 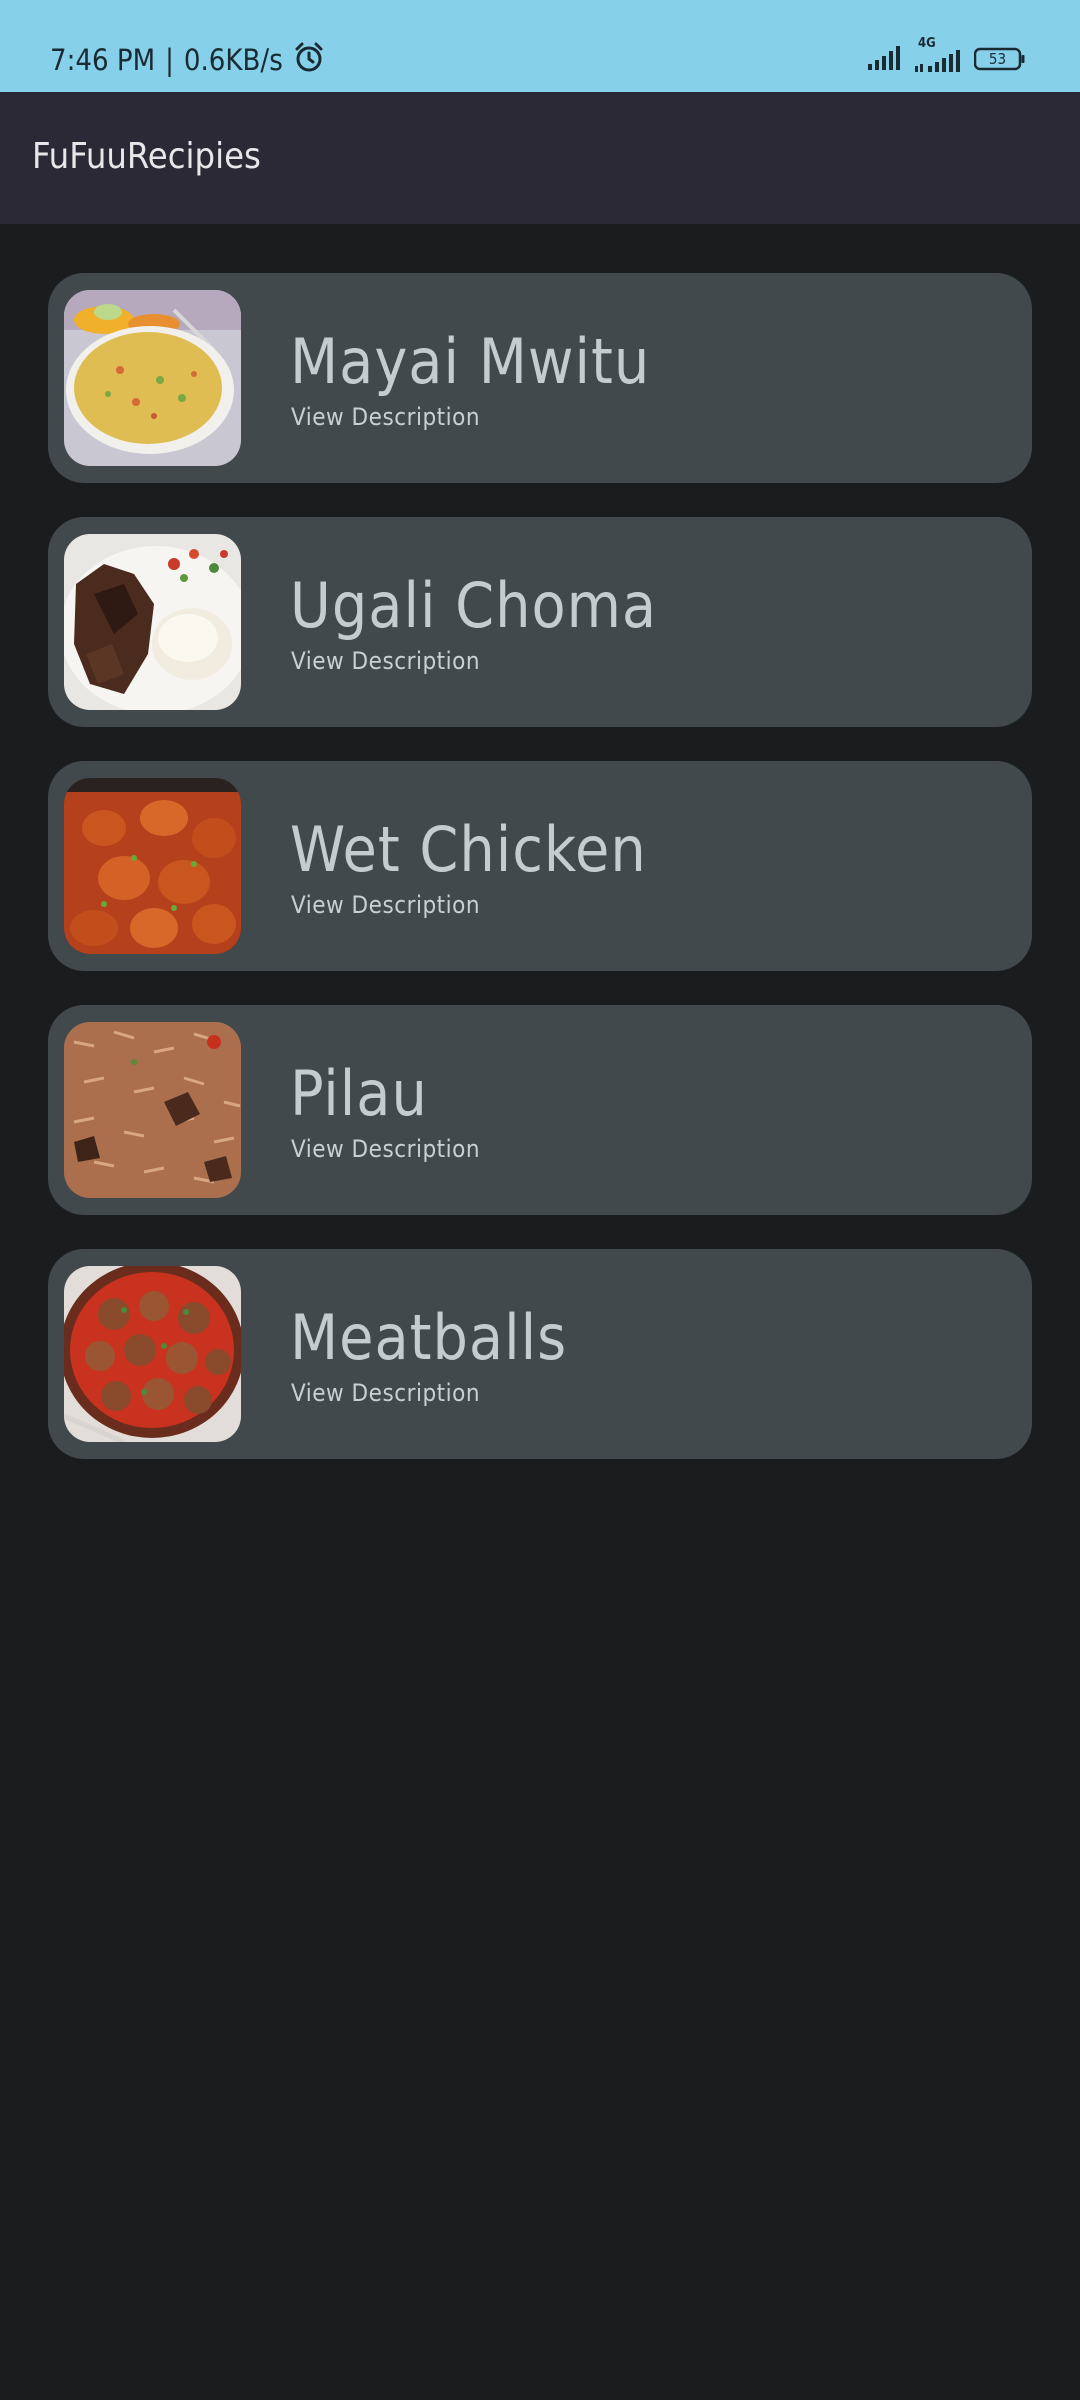 I want to click on recipe-name: Mayai Mwitu, so click(x=470, y=361).